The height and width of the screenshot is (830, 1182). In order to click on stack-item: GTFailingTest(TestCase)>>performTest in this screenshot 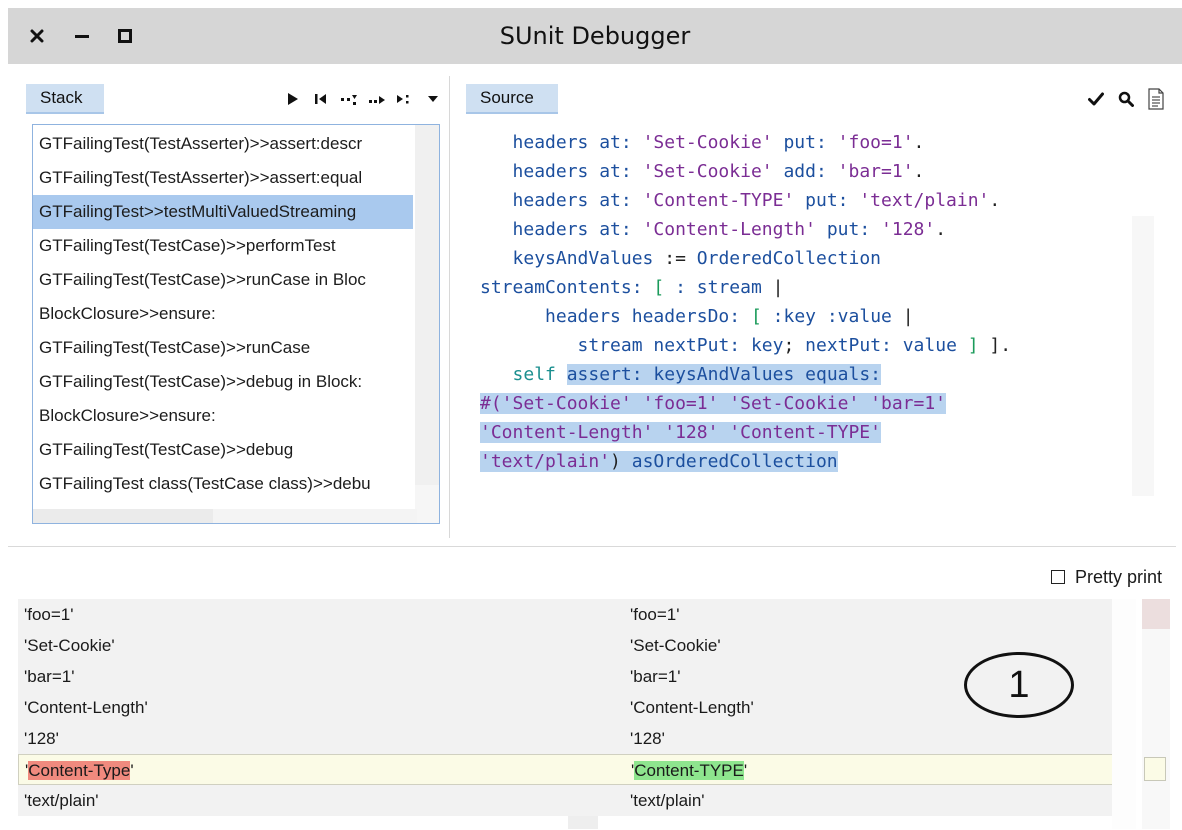, I will do `click(223, 246)`.